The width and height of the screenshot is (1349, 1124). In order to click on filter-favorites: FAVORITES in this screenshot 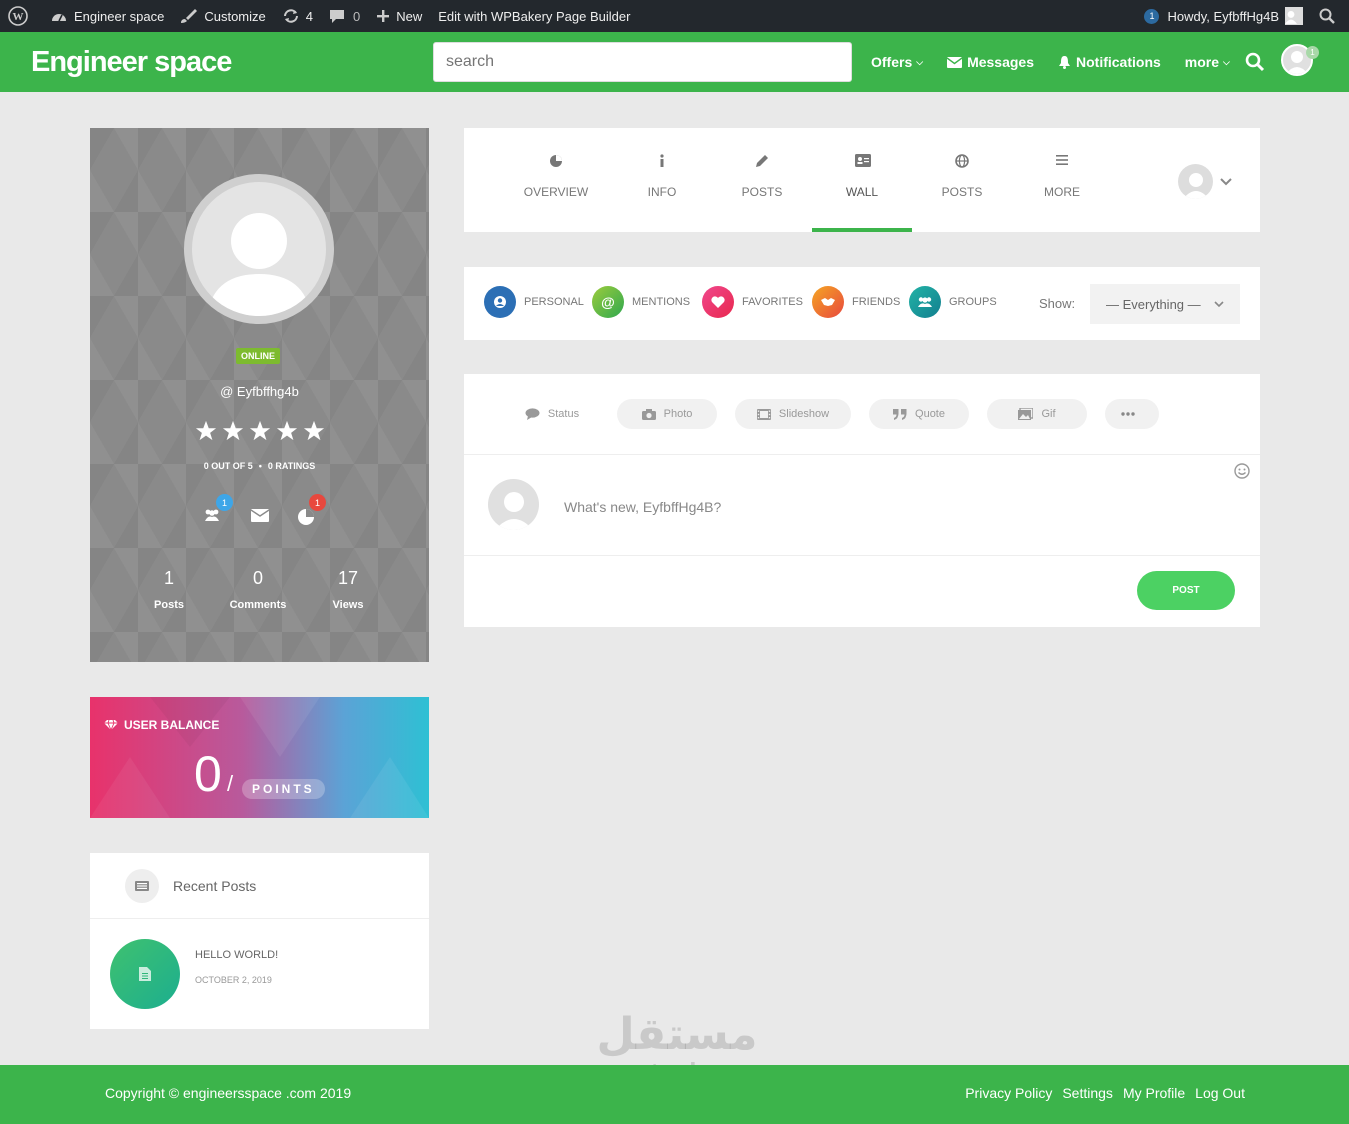, I will do `click(752, 302)`.